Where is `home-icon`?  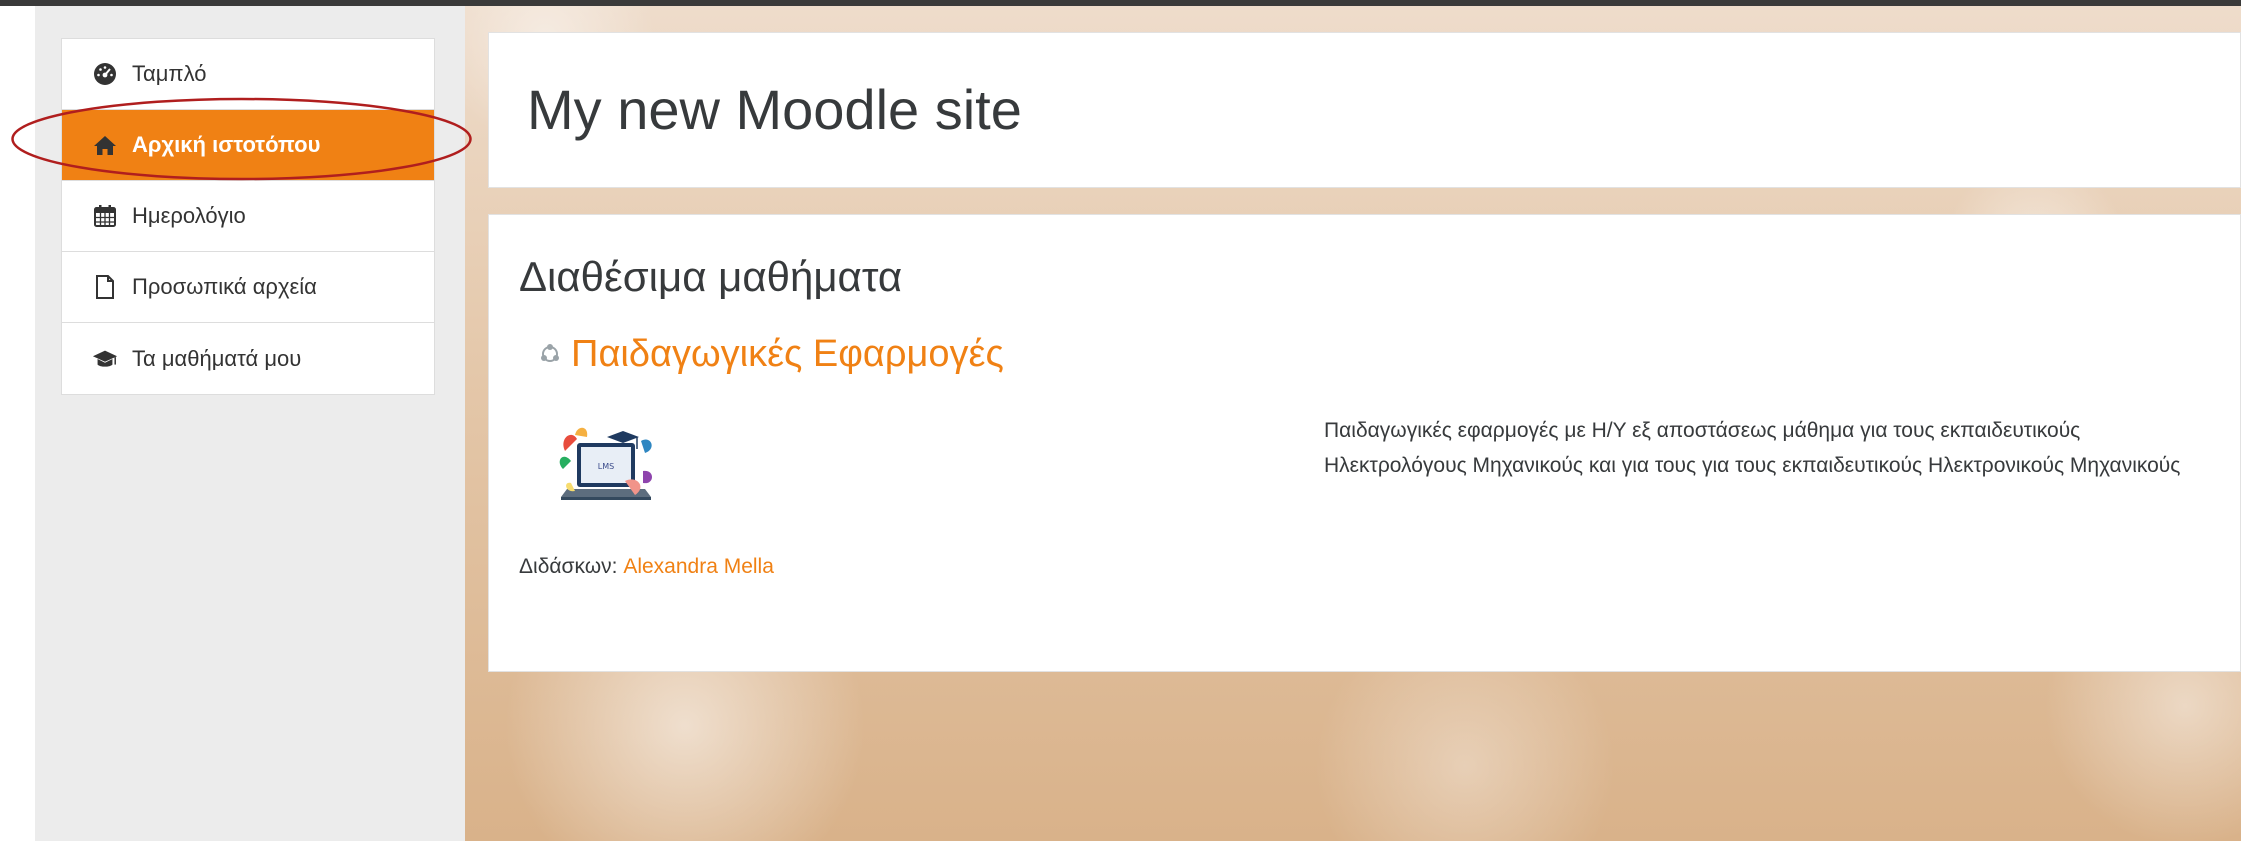 home-icon is located at coordinates (105, 145).